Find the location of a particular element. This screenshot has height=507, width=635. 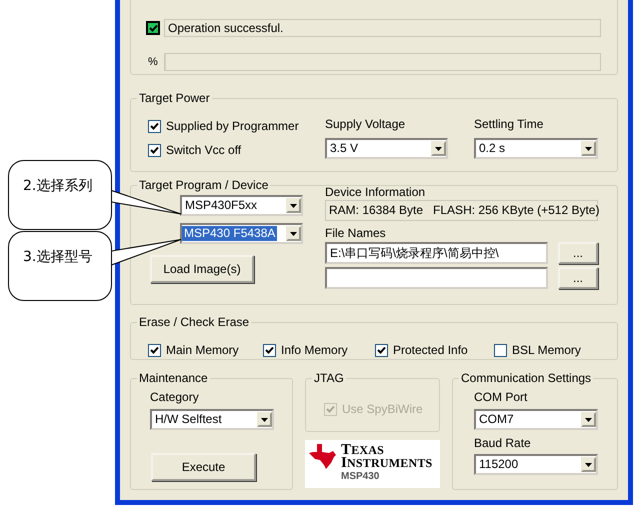

field-label: COM Port is located at coordinates (501, 397).